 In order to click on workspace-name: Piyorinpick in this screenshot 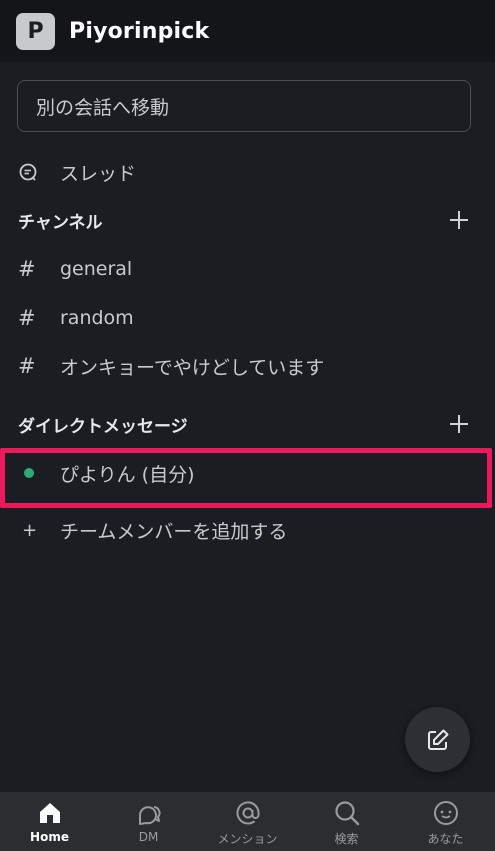, I will do `click(139, 31)`.